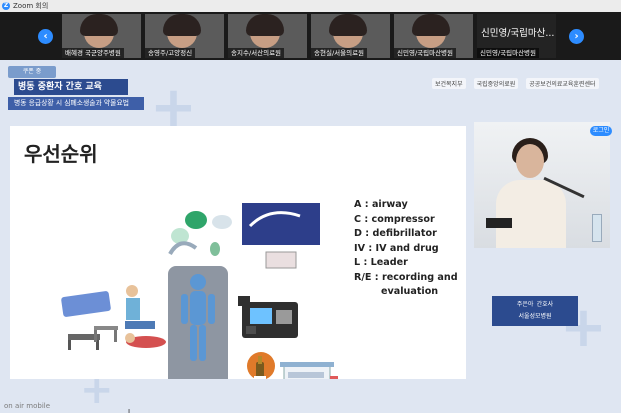 The image size is (621, 413). Describe the element at coordinates (86, 304) in the screenshot. I see `backboard-icon` at that location.